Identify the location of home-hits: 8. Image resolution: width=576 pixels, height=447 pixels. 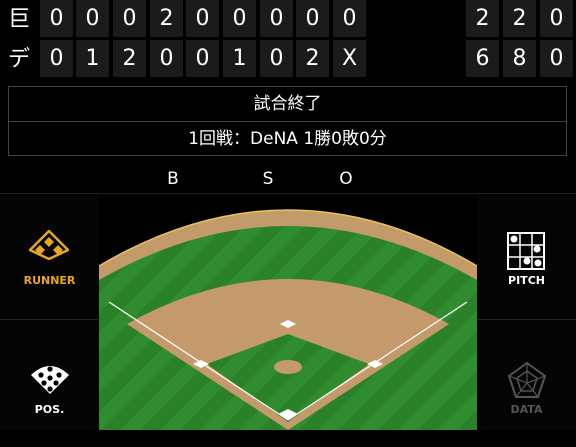
(519, 58).